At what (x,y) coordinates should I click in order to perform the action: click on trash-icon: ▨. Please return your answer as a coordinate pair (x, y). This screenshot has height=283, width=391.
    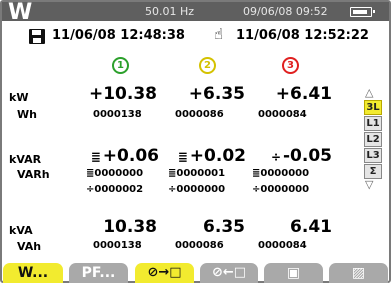
    Looking at the image, I should click on (358, 273).